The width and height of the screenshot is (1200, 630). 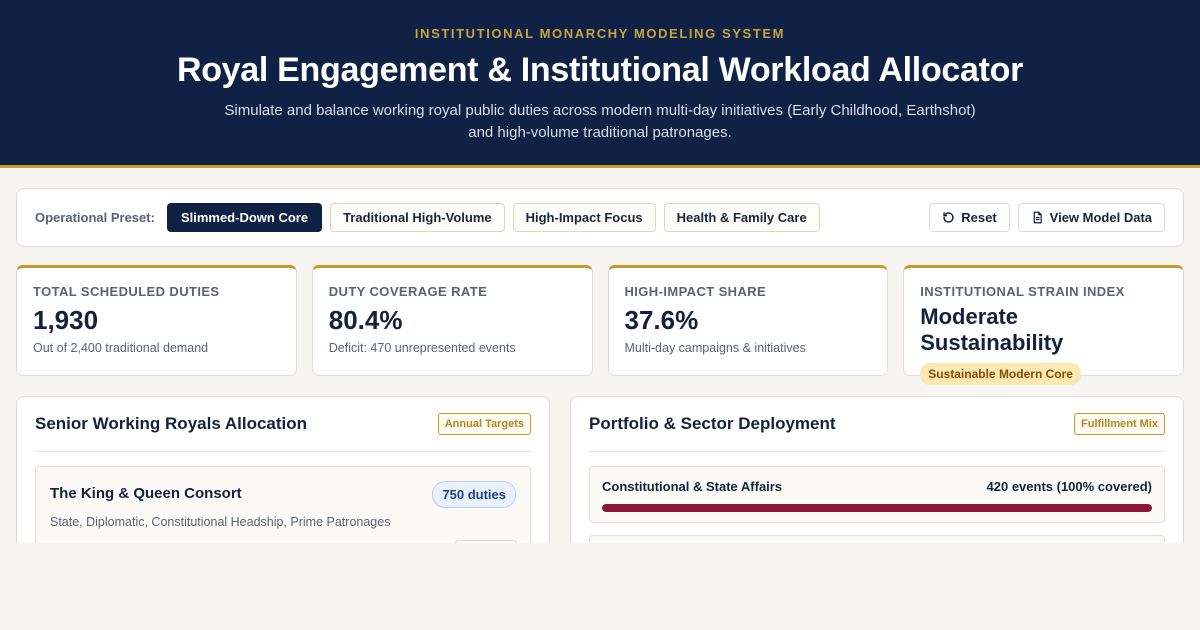 What do you see at coordinates (661, 320) in the screenshot?
I see `kpi-value: 37.6%` at bounding box center [661, 320].